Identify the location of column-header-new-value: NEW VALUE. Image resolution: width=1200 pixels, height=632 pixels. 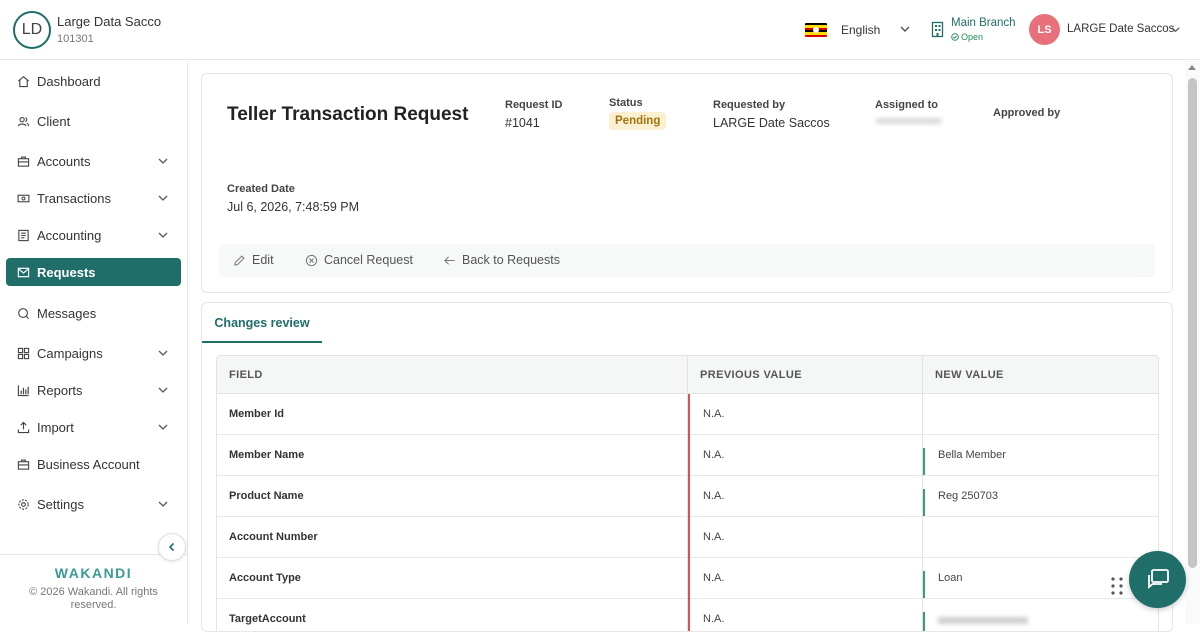
(969, 375).